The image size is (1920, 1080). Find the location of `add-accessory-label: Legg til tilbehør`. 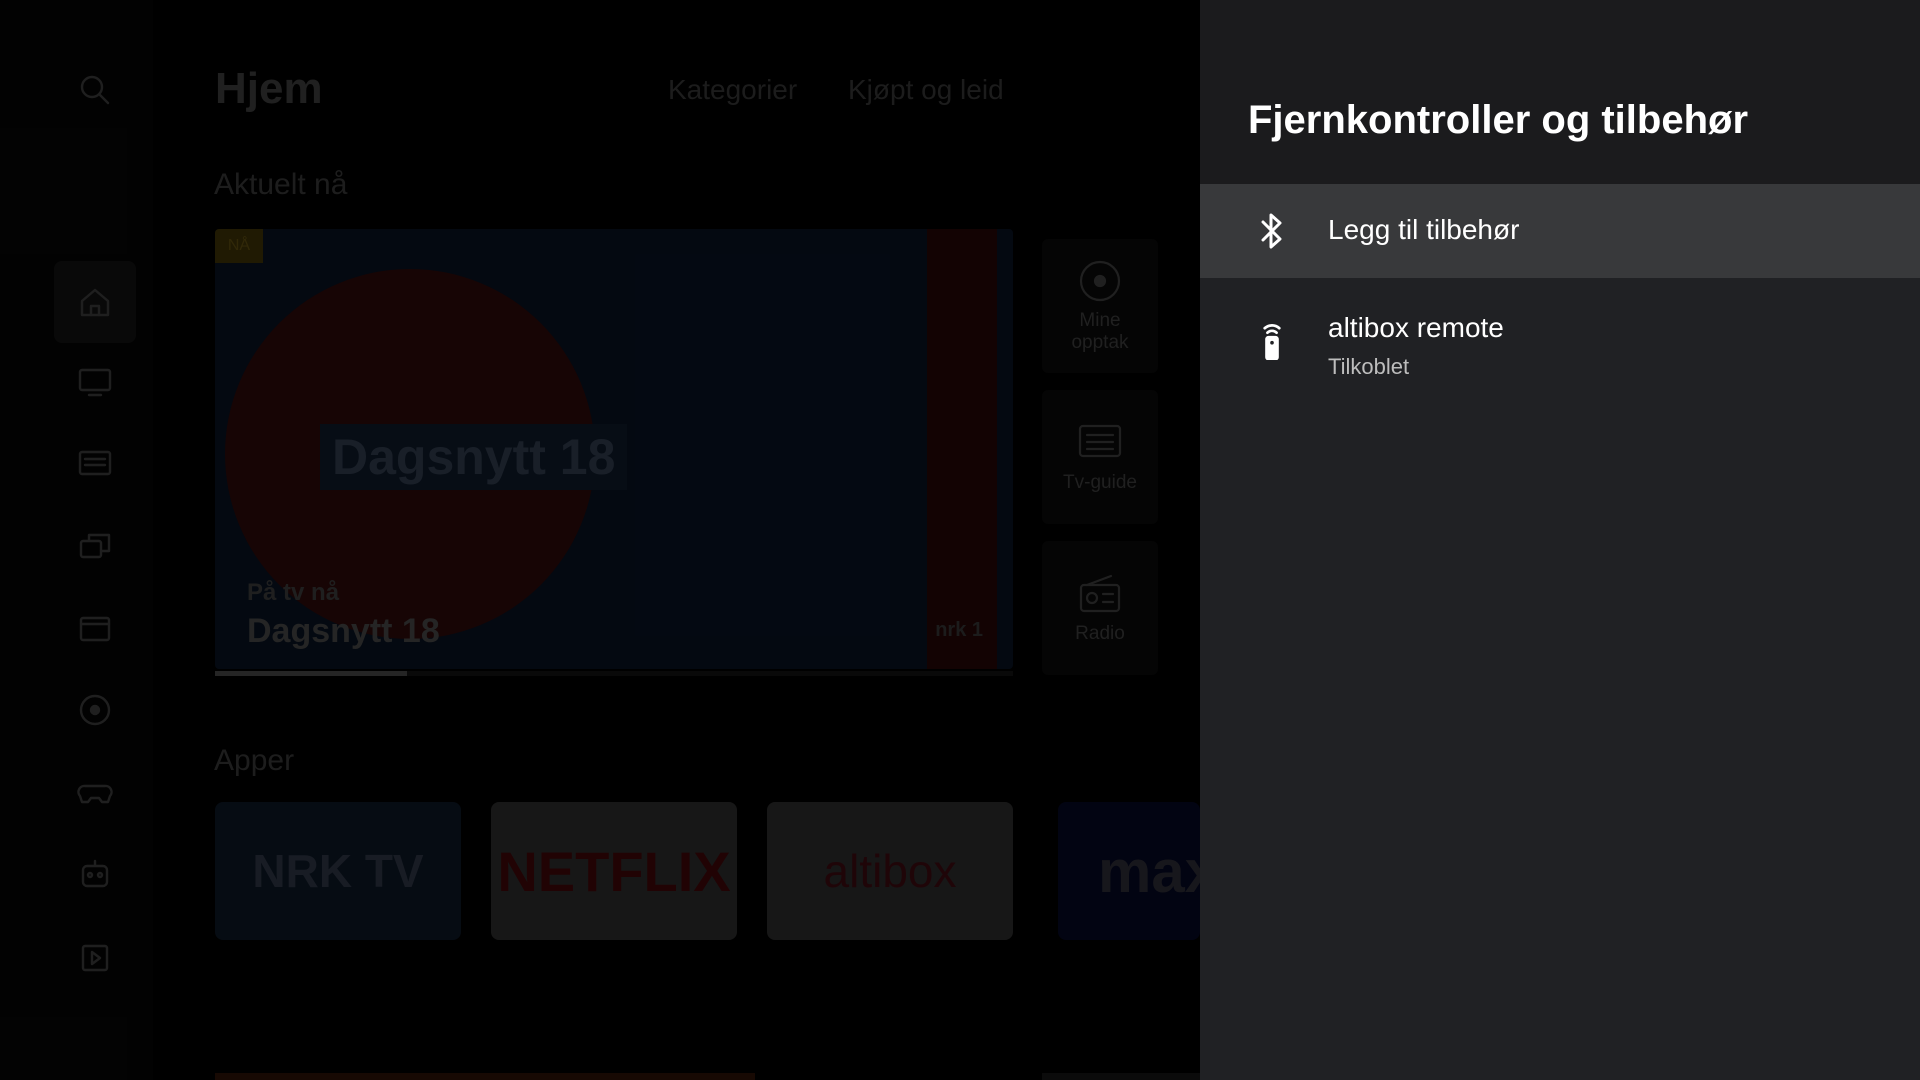

add-accessory-label: Legg til tilbehør is located at coordinates (1424, 229).